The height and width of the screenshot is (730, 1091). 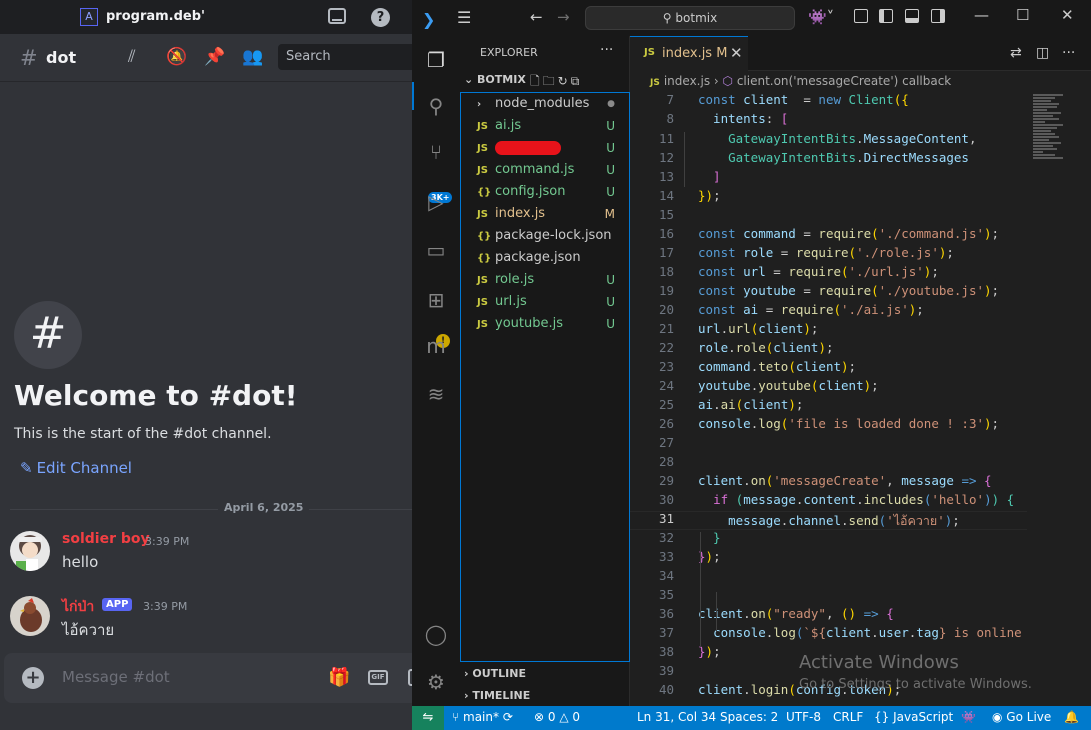 I want to click on file-tree-item: JS U, so click(x=553, y=148).